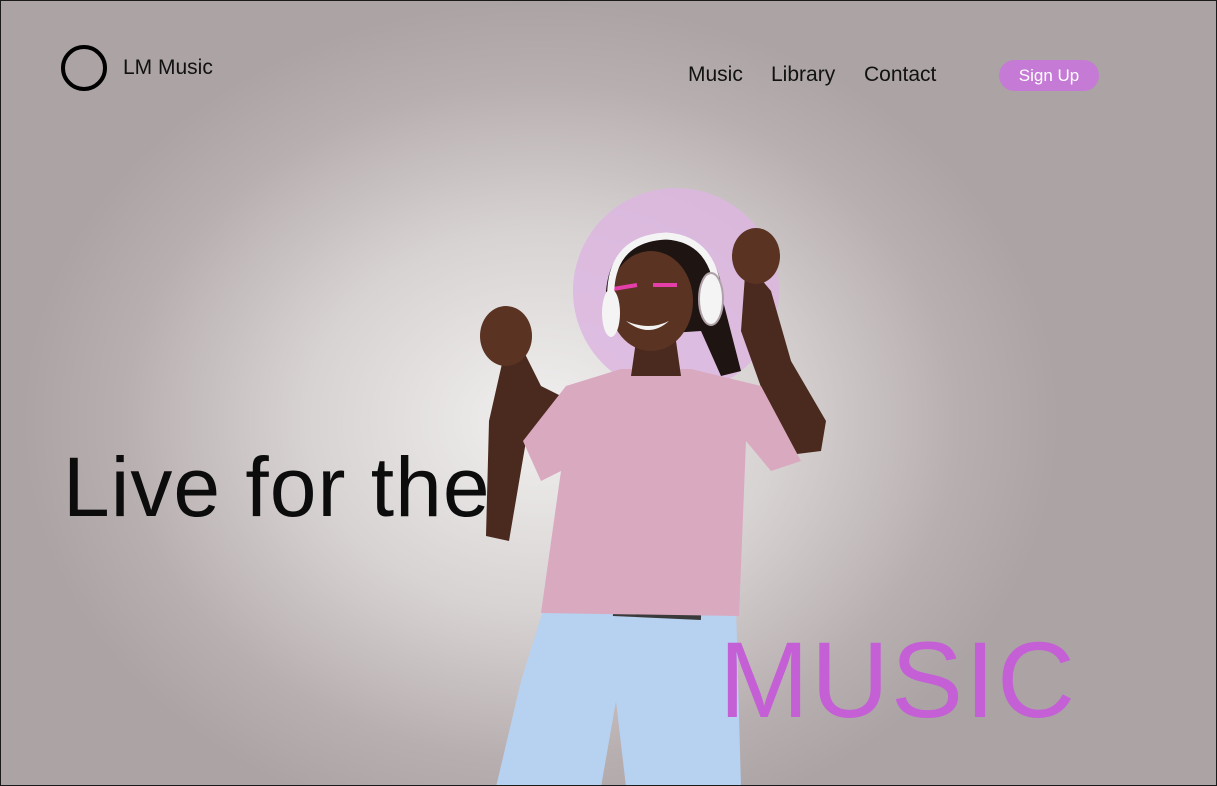  What do you see at coordinates (277, 487) in the screenshot?
I see `hero-headline: Live for the` at bounding box center [277, 487].